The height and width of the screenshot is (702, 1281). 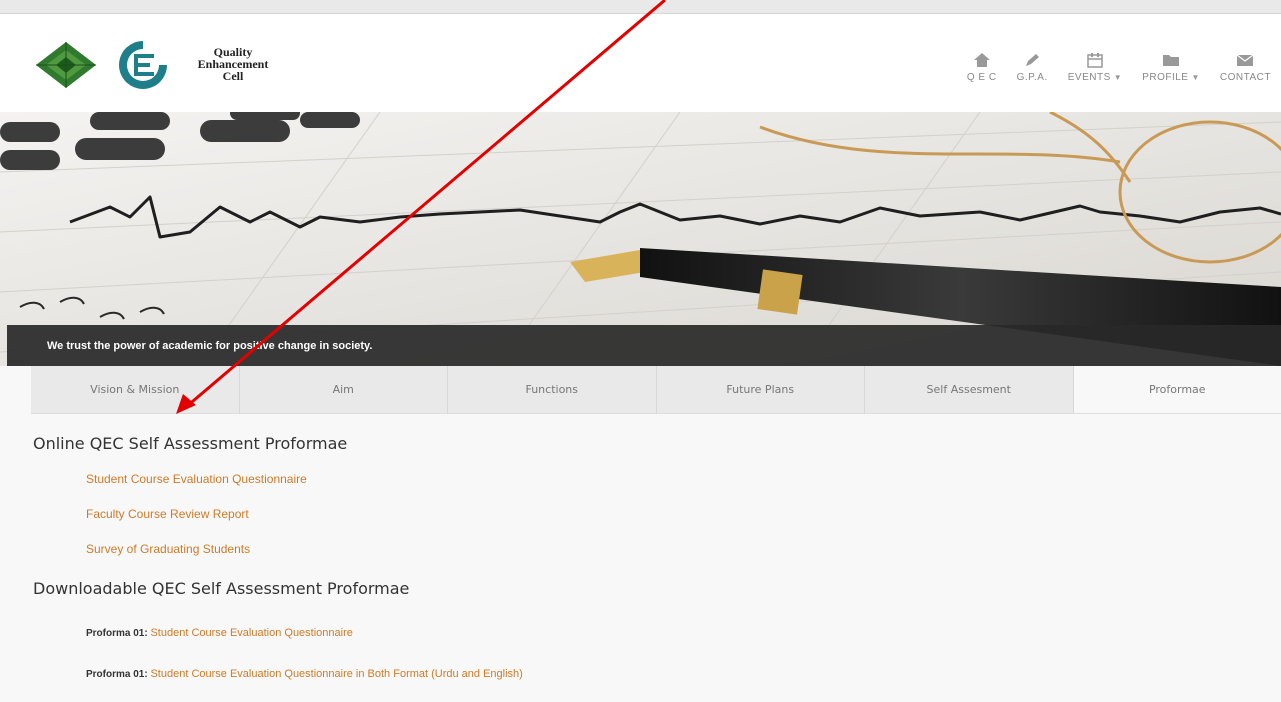 What do you see at coordinates (196, 479) in the screenshot?
I see `online-link-student-course-evaluation: Student Course Evaluation Questionnaire` at bounding box center [196, 479].